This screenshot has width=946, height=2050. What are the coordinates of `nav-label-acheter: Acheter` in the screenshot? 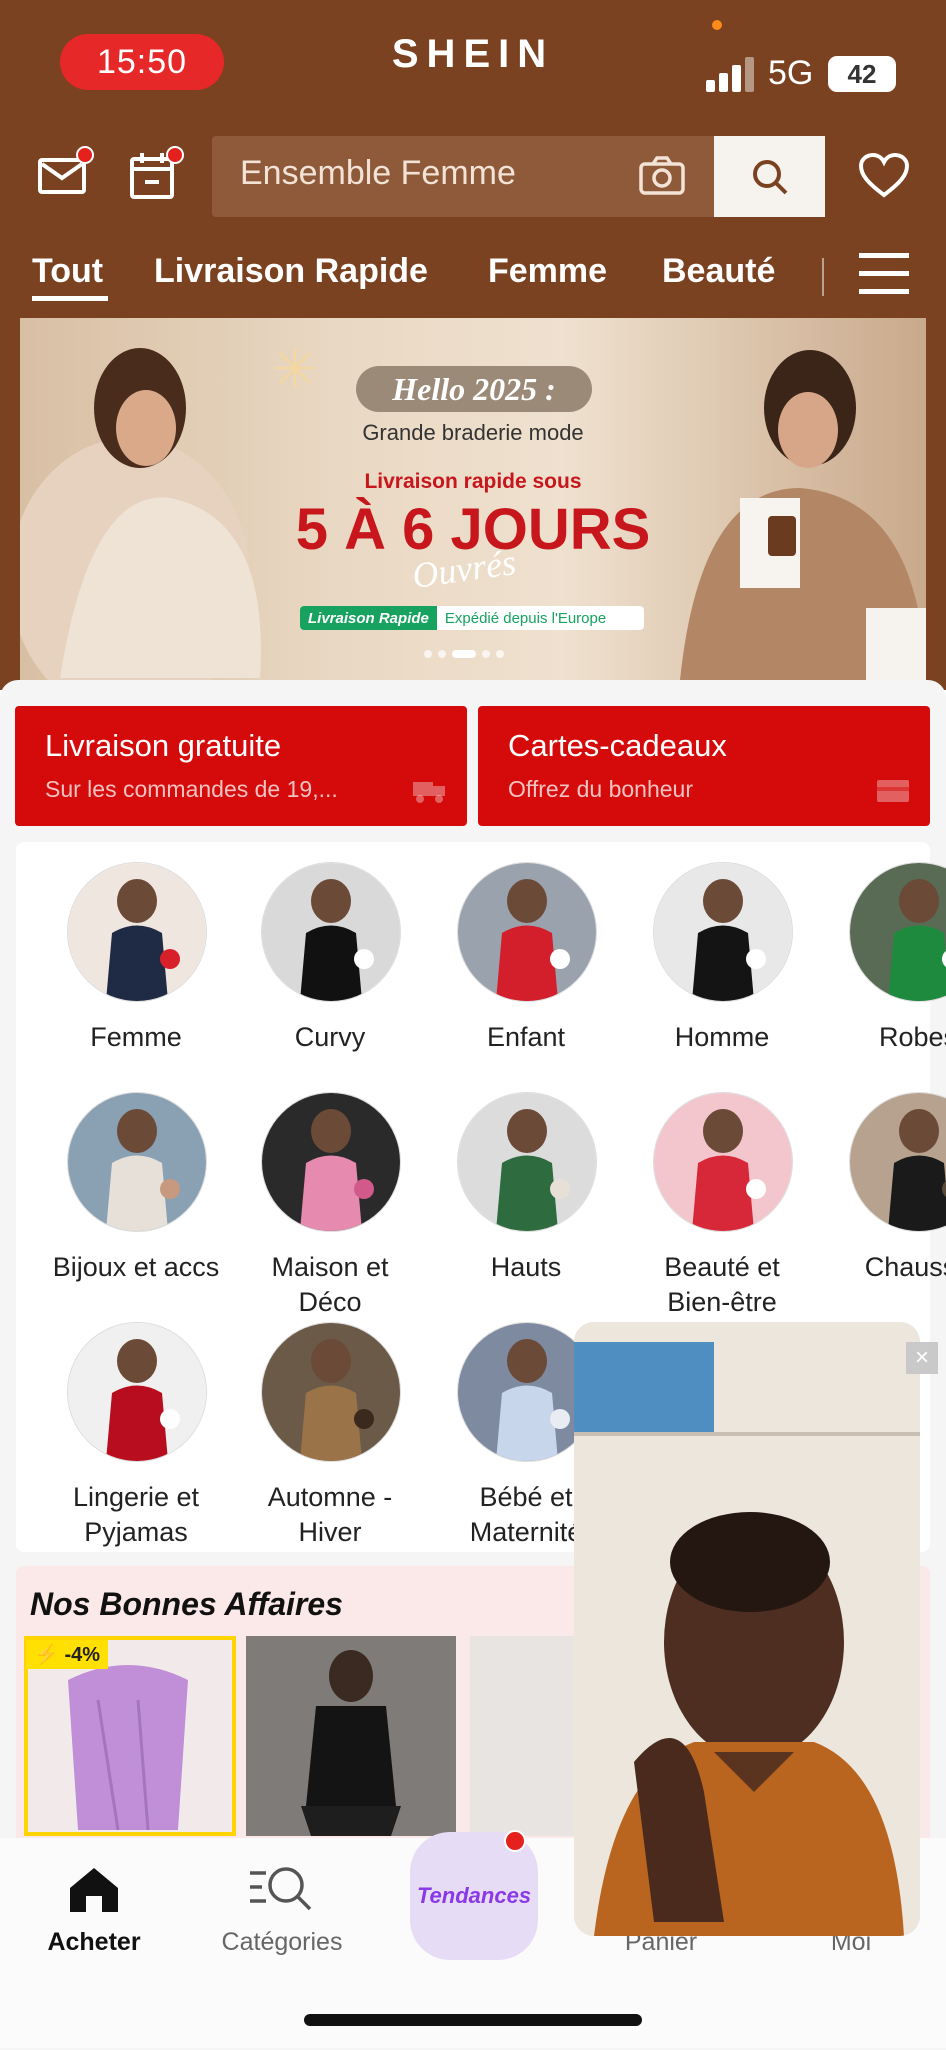 It's located at (94, 1942).